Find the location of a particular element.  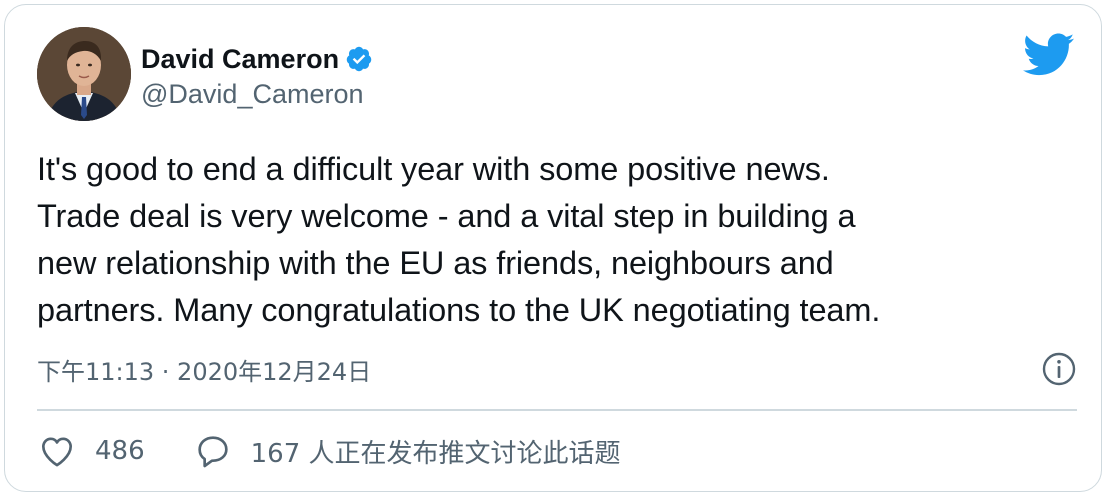

verified-badge-icon is located at coordinates (359, 59).